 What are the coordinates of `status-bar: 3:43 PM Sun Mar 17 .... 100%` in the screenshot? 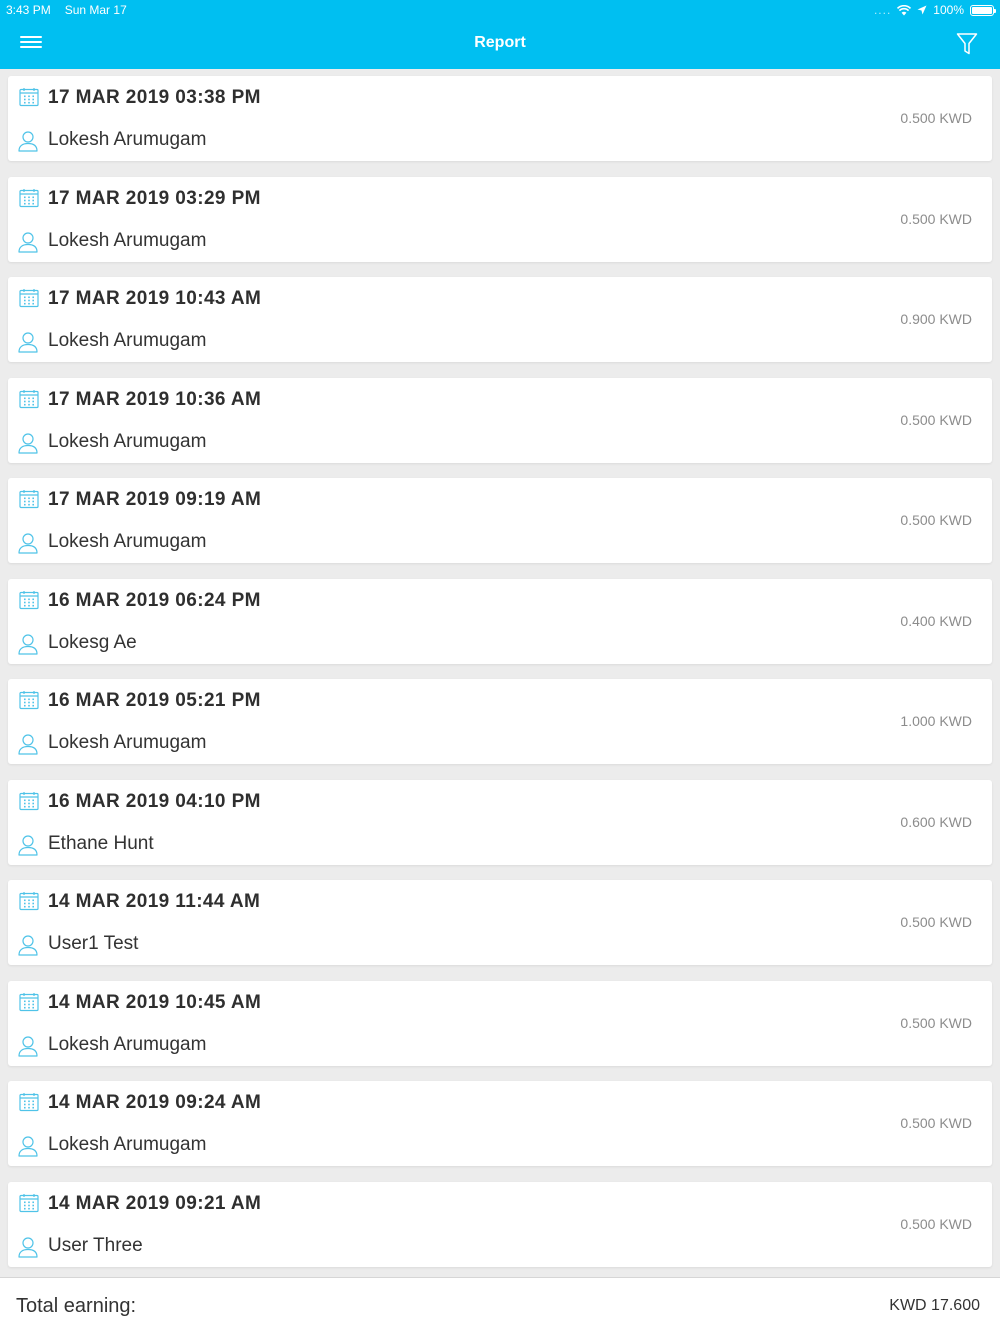 It's located at (500, 10).